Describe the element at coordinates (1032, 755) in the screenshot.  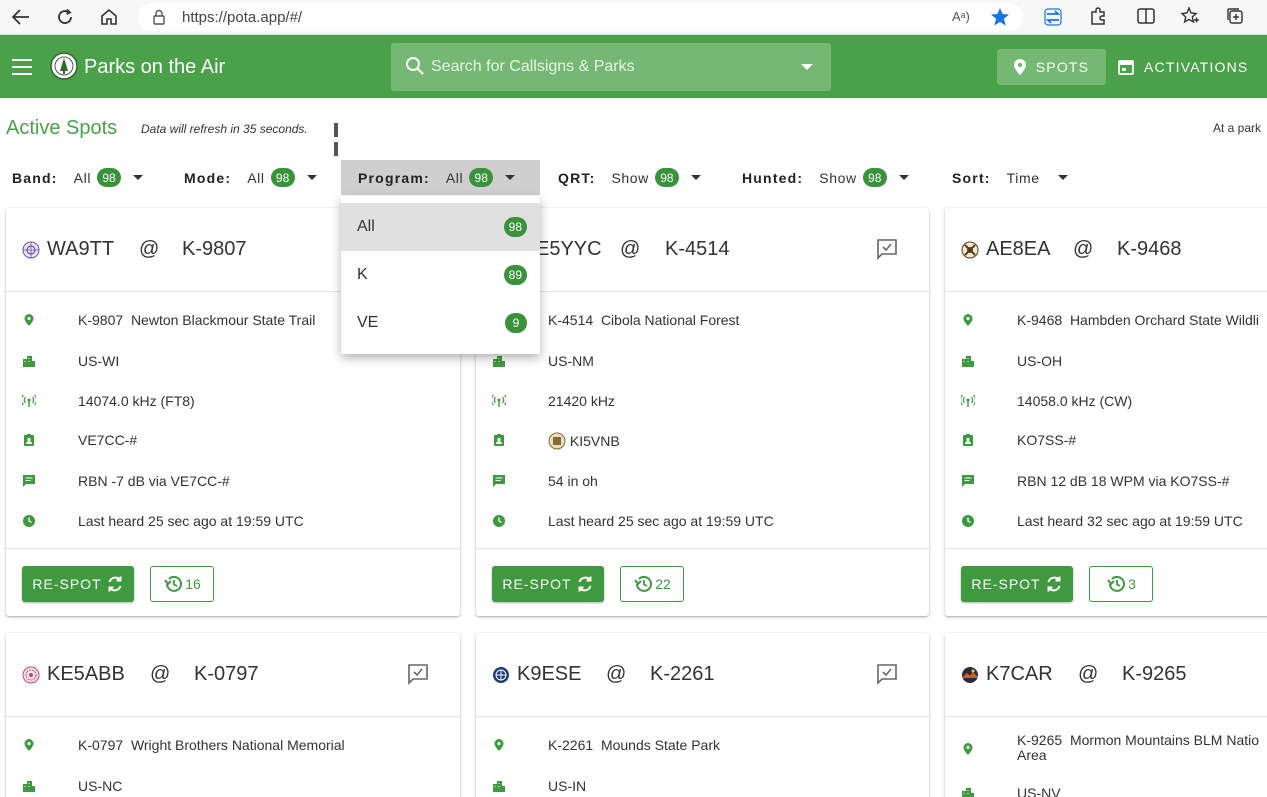
I see `park-name-continued: Area` at that location.